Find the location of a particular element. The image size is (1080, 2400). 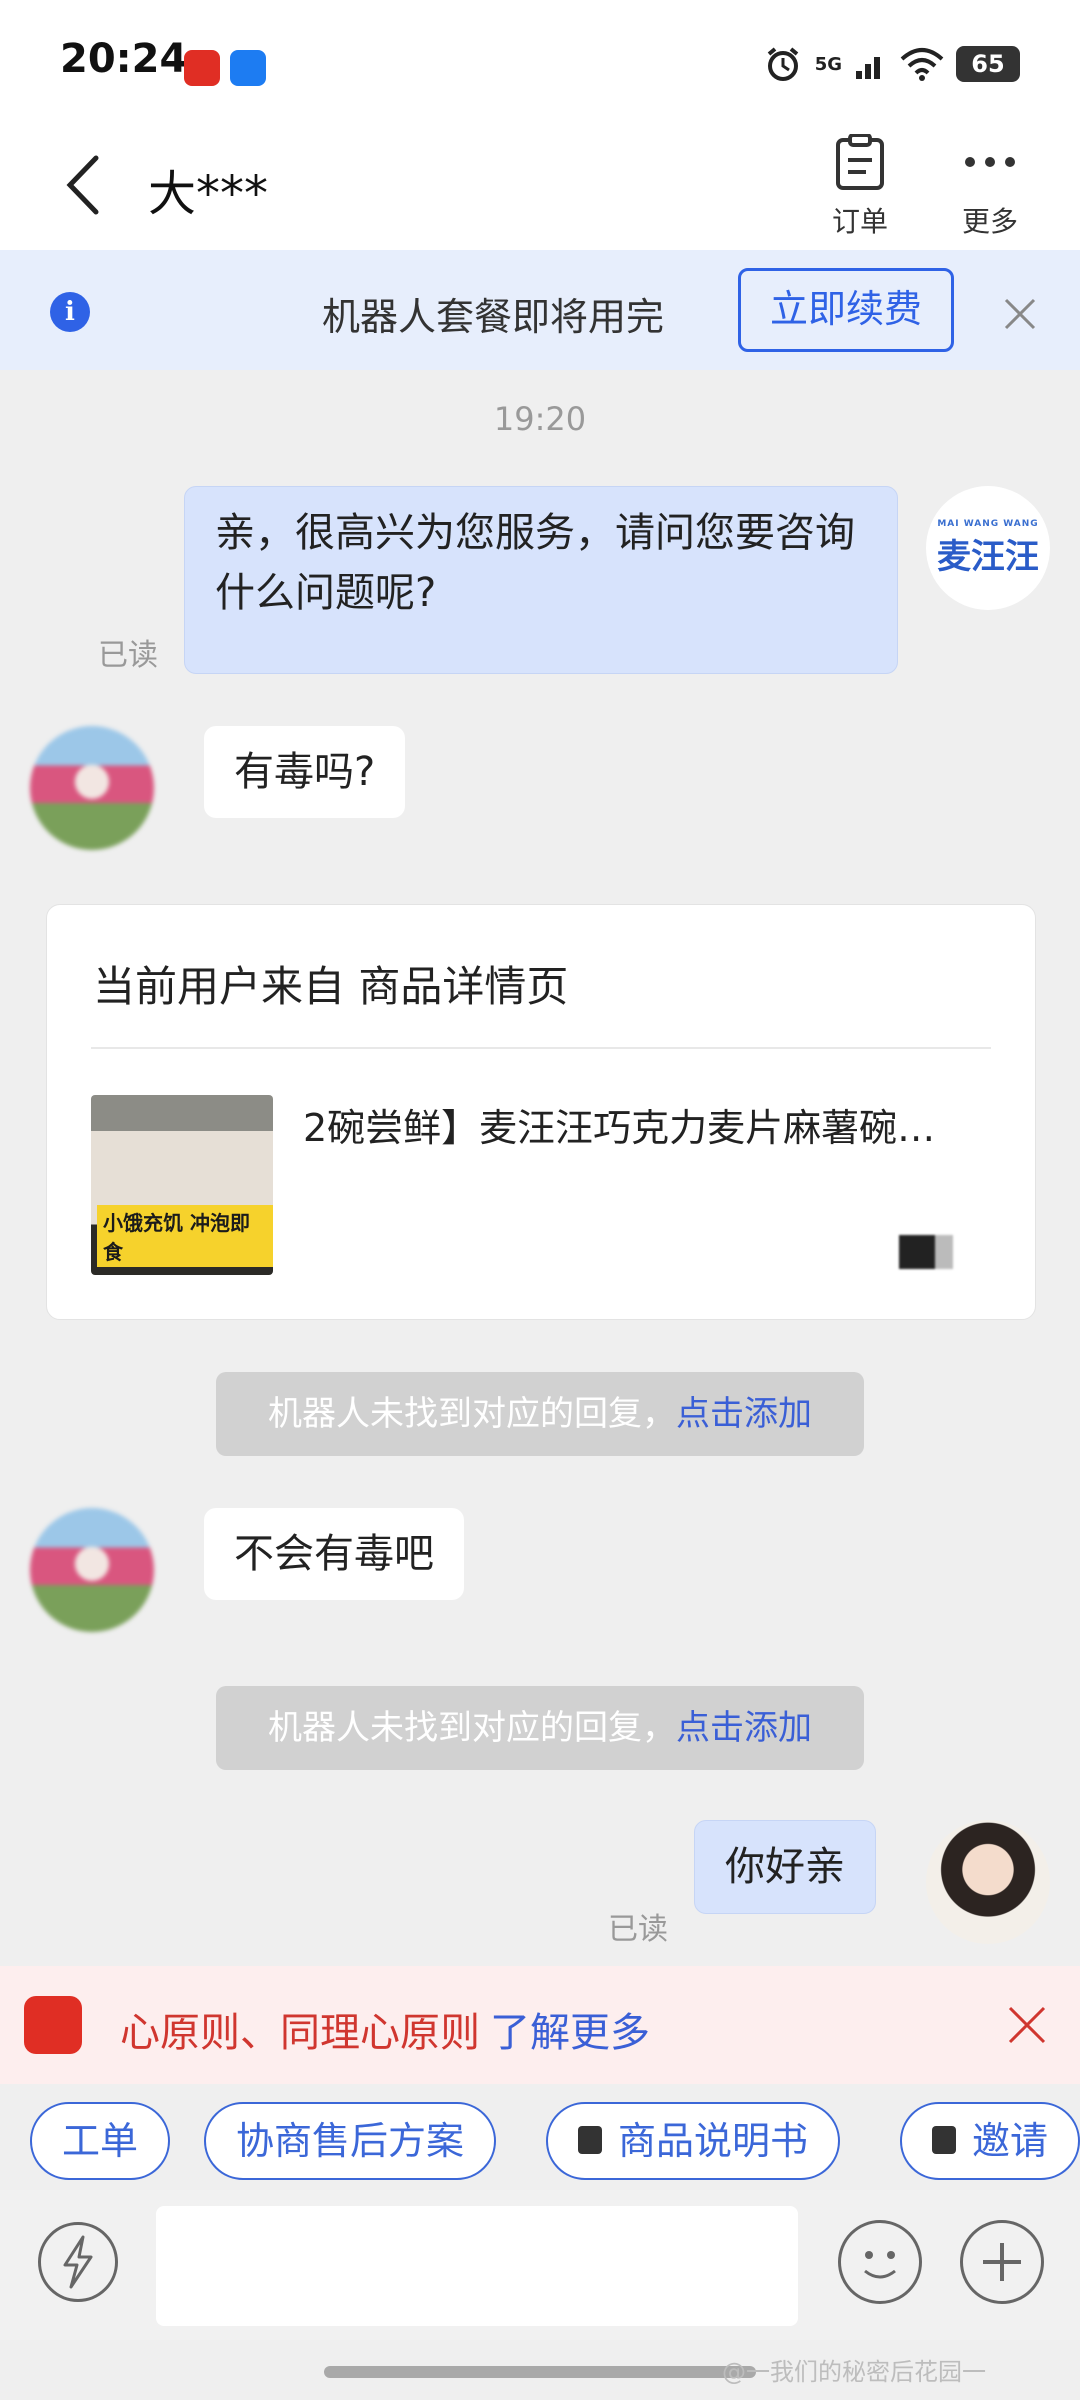

more-dots-icon is located at coordinates (990, 162).